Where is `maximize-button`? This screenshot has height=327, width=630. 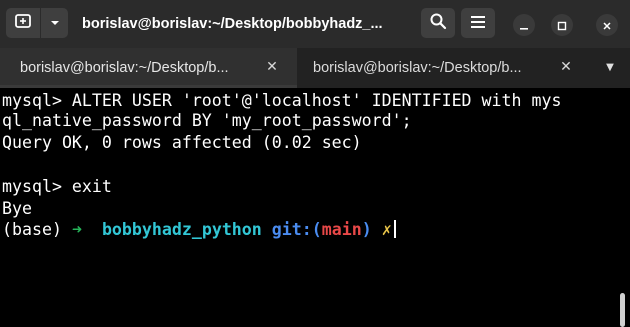 maximize-button is located at coordinates (562, 25).